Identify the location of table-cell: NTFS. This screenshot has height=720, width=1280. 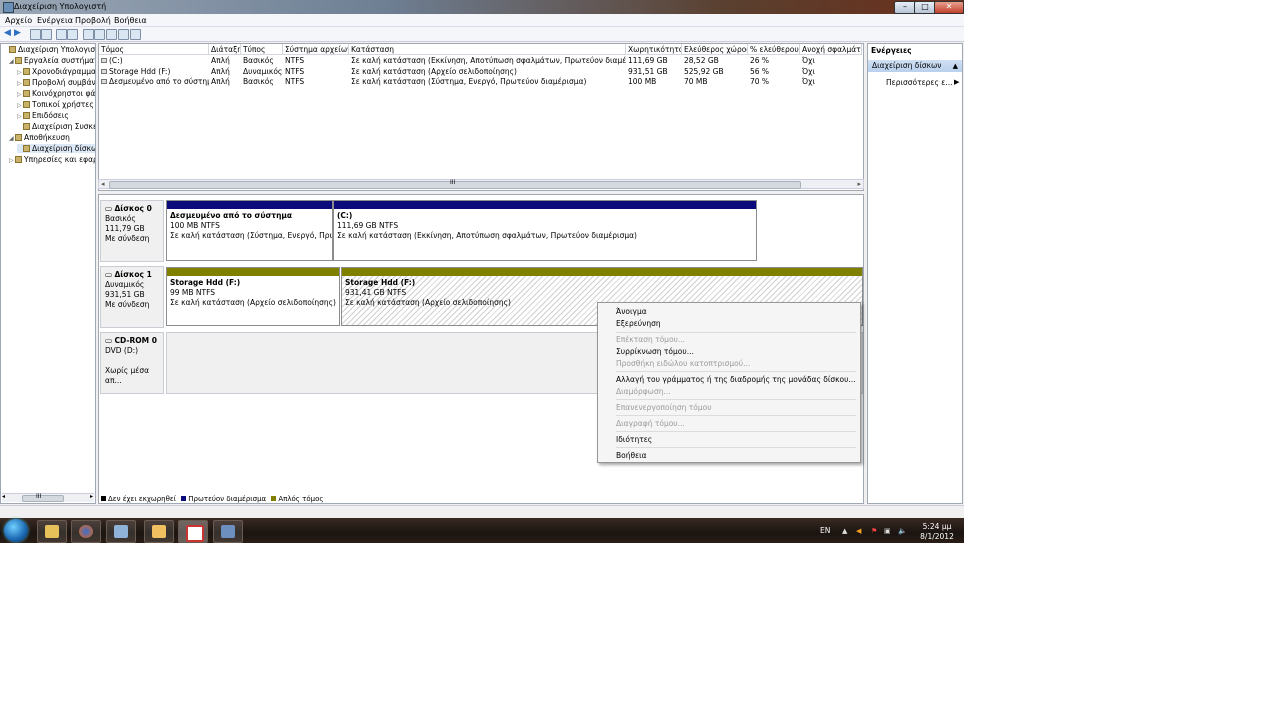
(295, 60).